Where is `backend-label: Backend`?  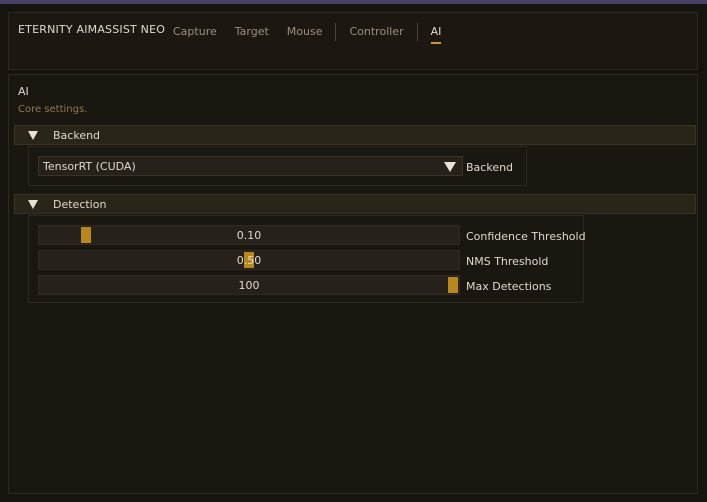
backend-label: Backend is located at coordinates (490, 167).